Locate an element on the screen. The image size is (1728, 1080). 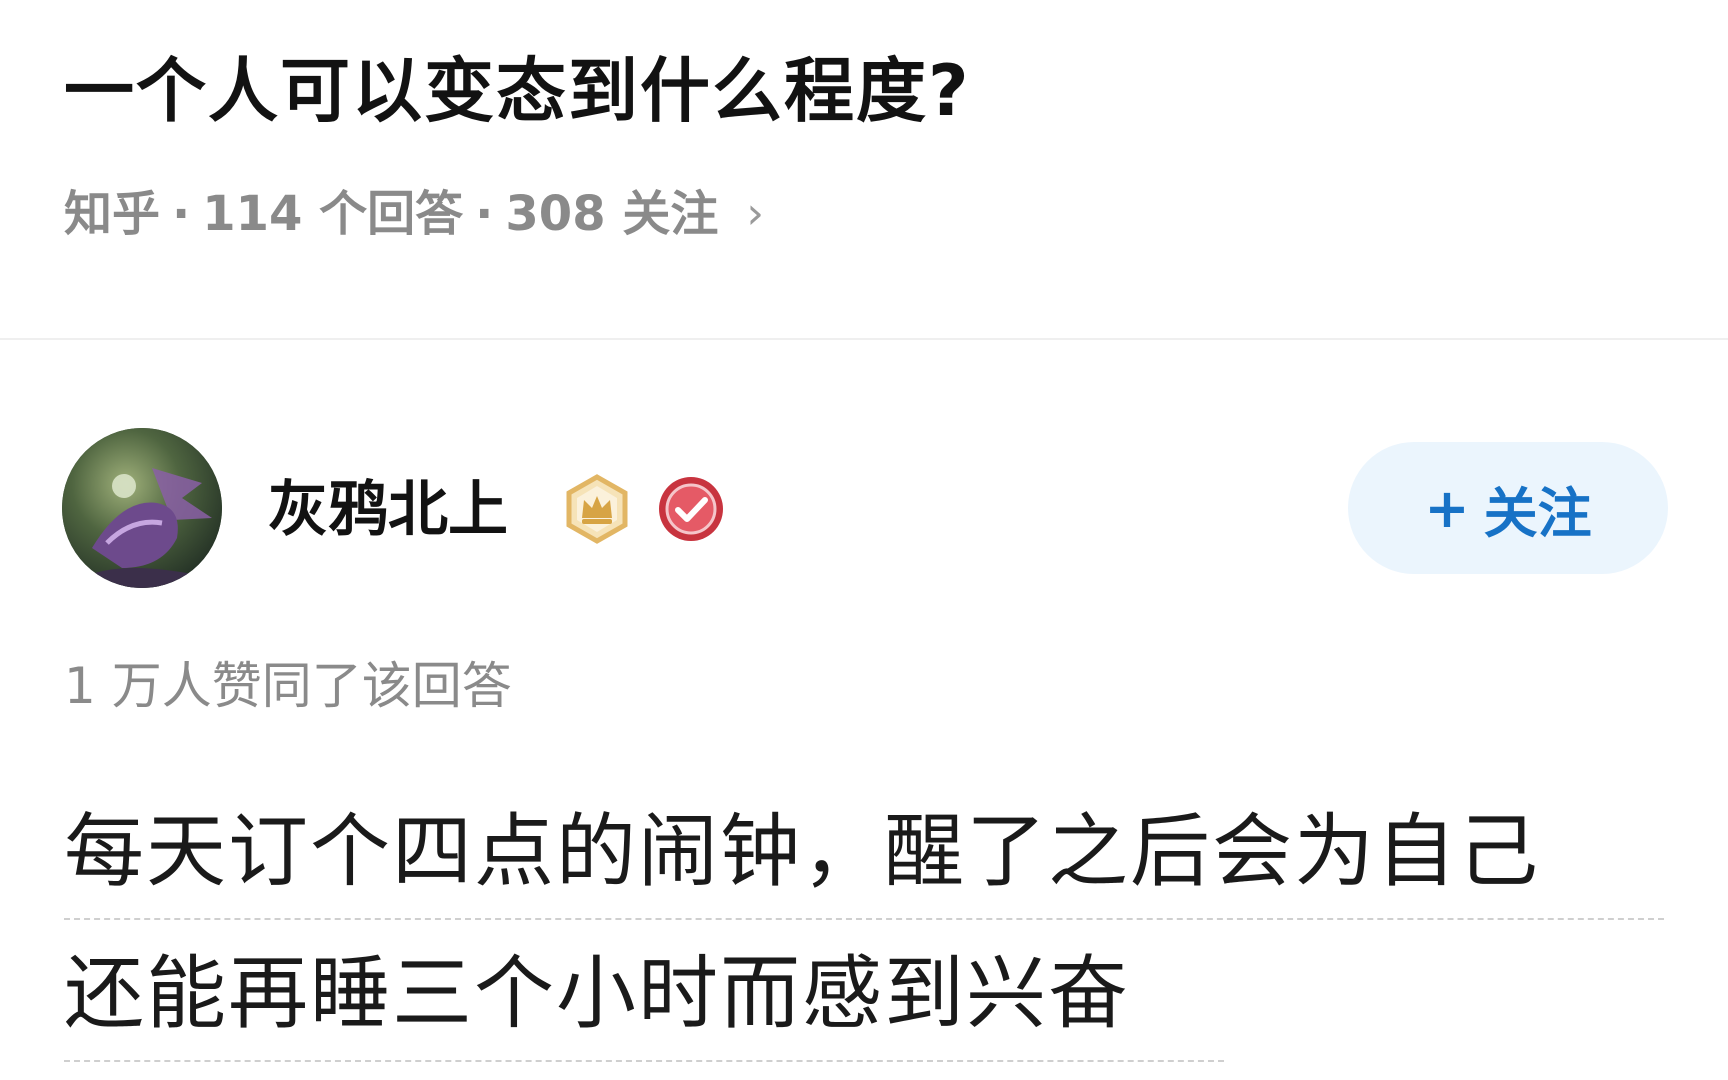
follower-count: 308 关注 is located at coordinates (612, 214).